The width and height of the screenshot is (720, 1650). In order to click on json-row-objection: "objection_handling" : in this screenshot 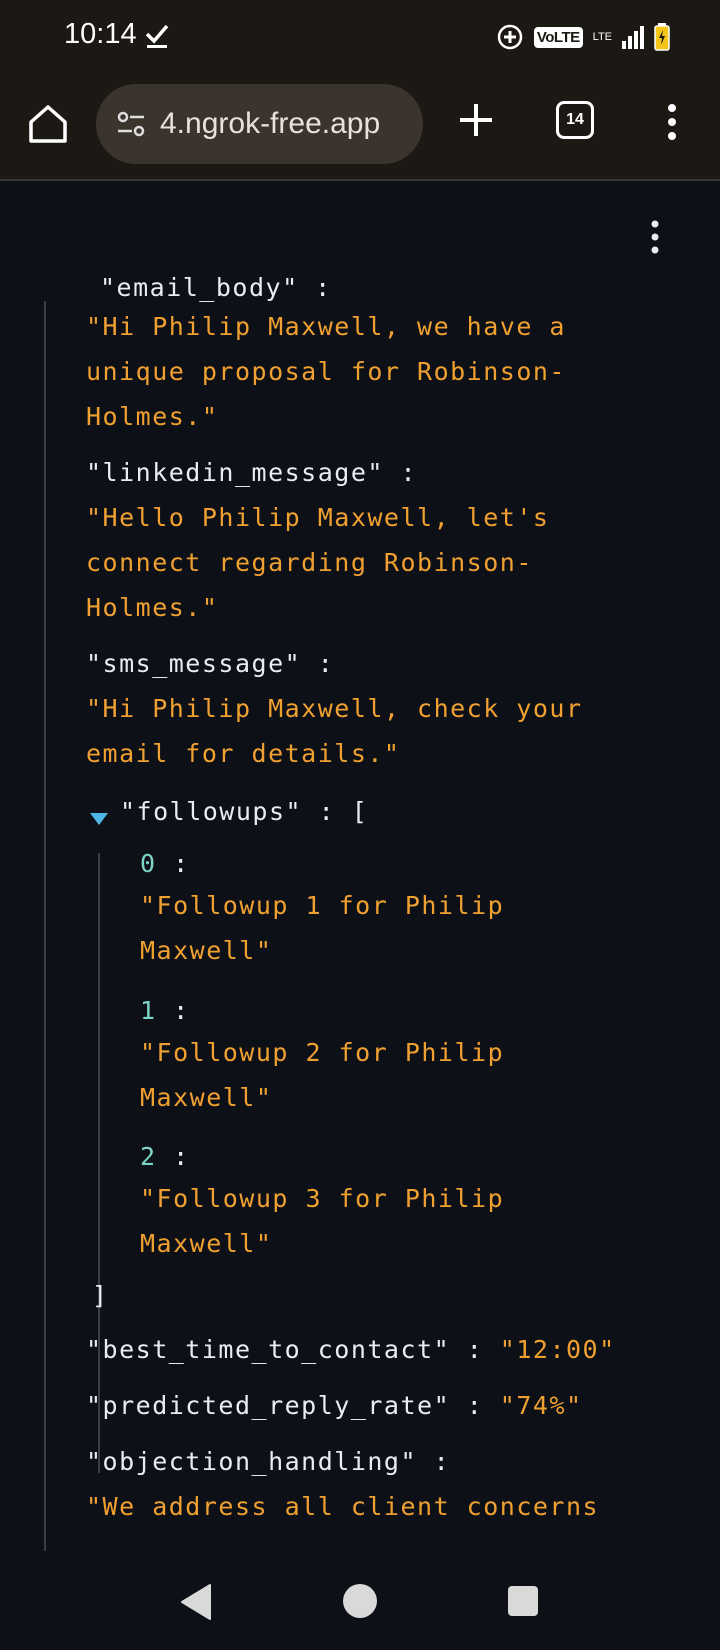, I will do `click(268, 1461)`.